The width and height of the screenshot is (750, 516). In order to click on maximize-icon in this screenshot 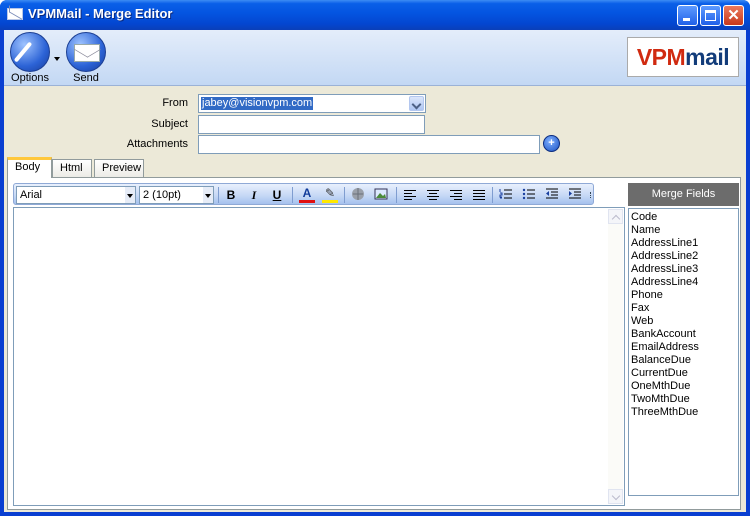, I will do `click(710, 15)`.